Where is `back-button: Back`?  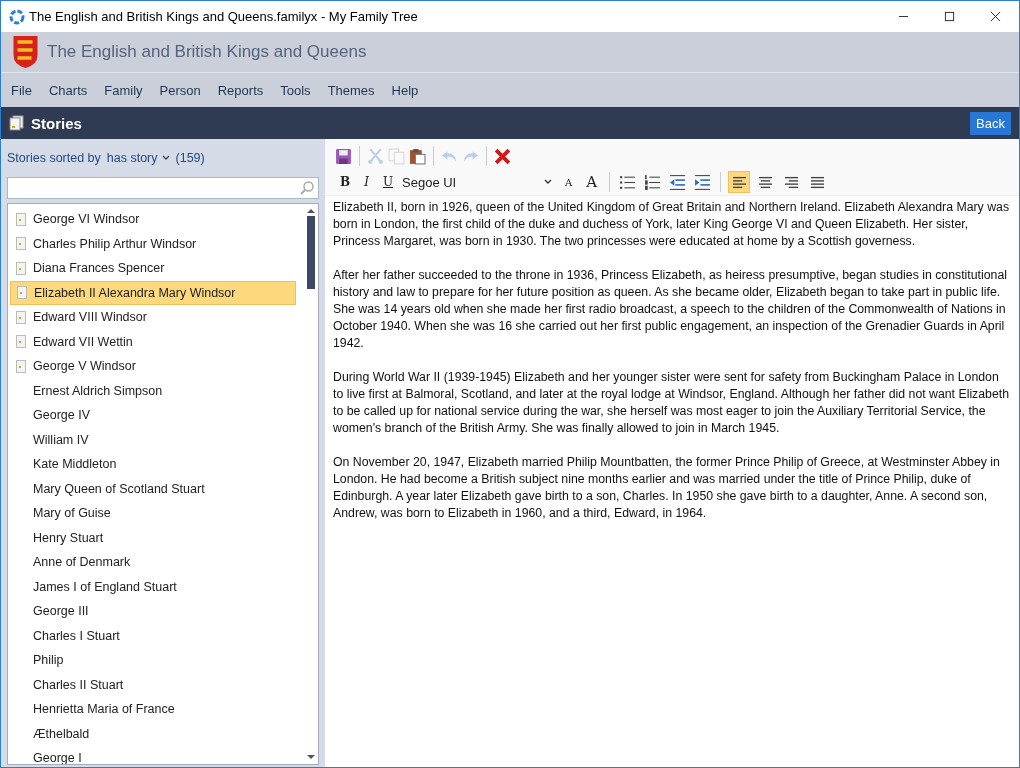
back-button: Back is located at coordinates (990, 123).